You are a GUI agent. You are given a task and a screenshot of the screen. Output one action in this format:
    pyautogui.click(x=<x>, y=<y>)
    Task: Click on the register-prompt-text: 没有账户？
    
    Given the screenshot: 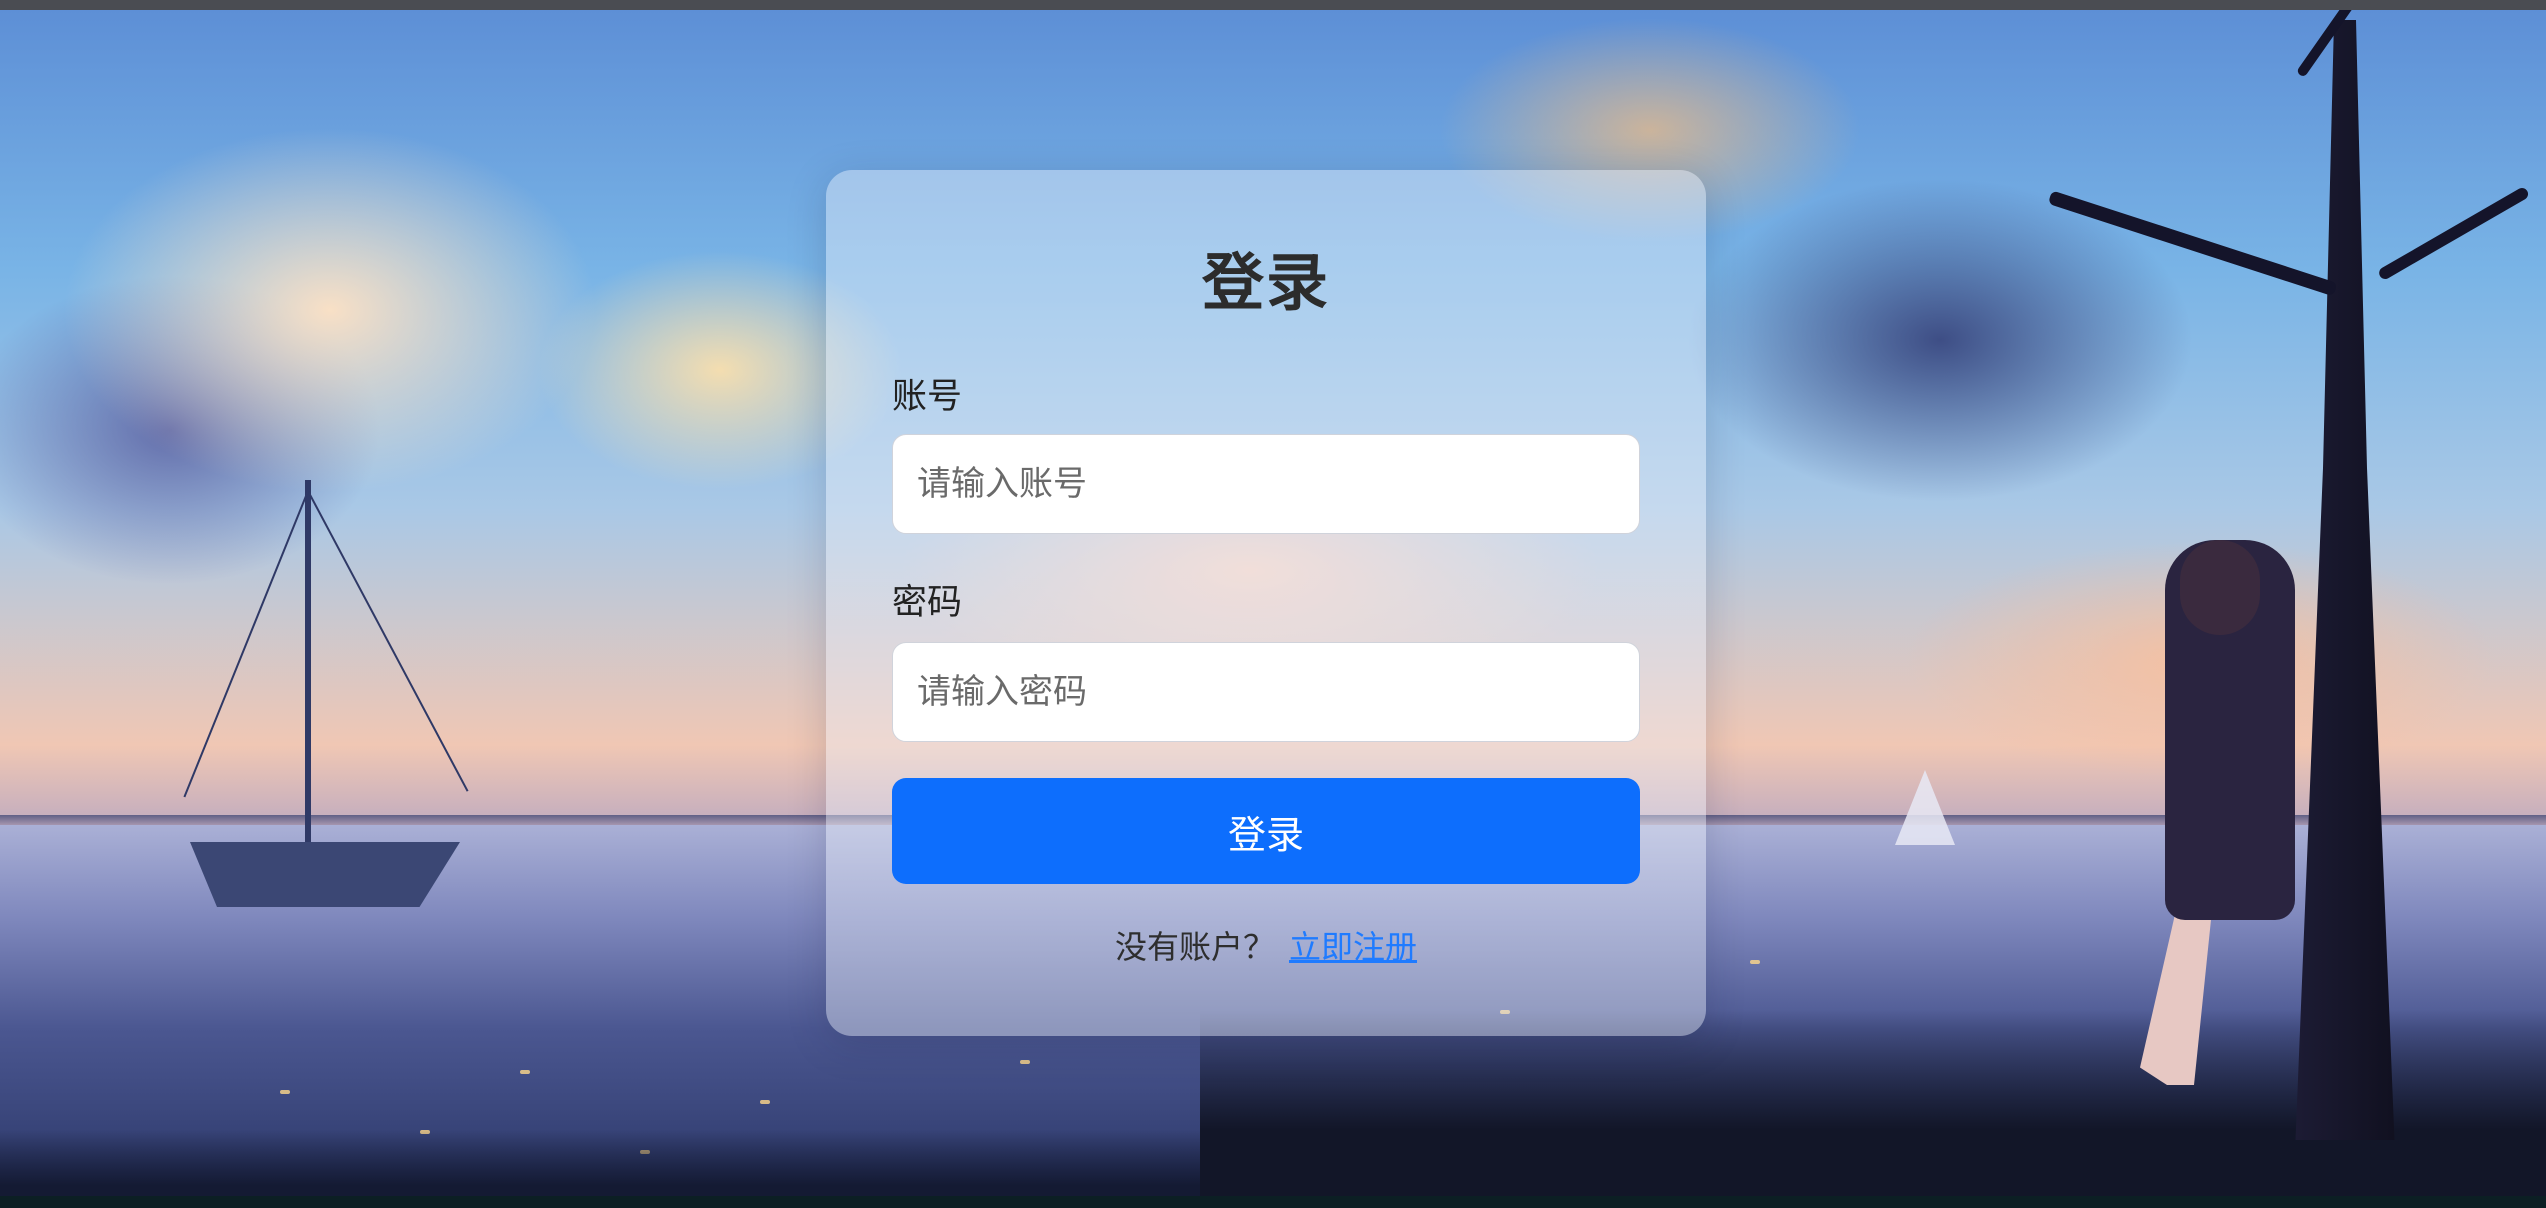 What is the action you would take?
    pyautogui.click(x=1194, y=947)
    